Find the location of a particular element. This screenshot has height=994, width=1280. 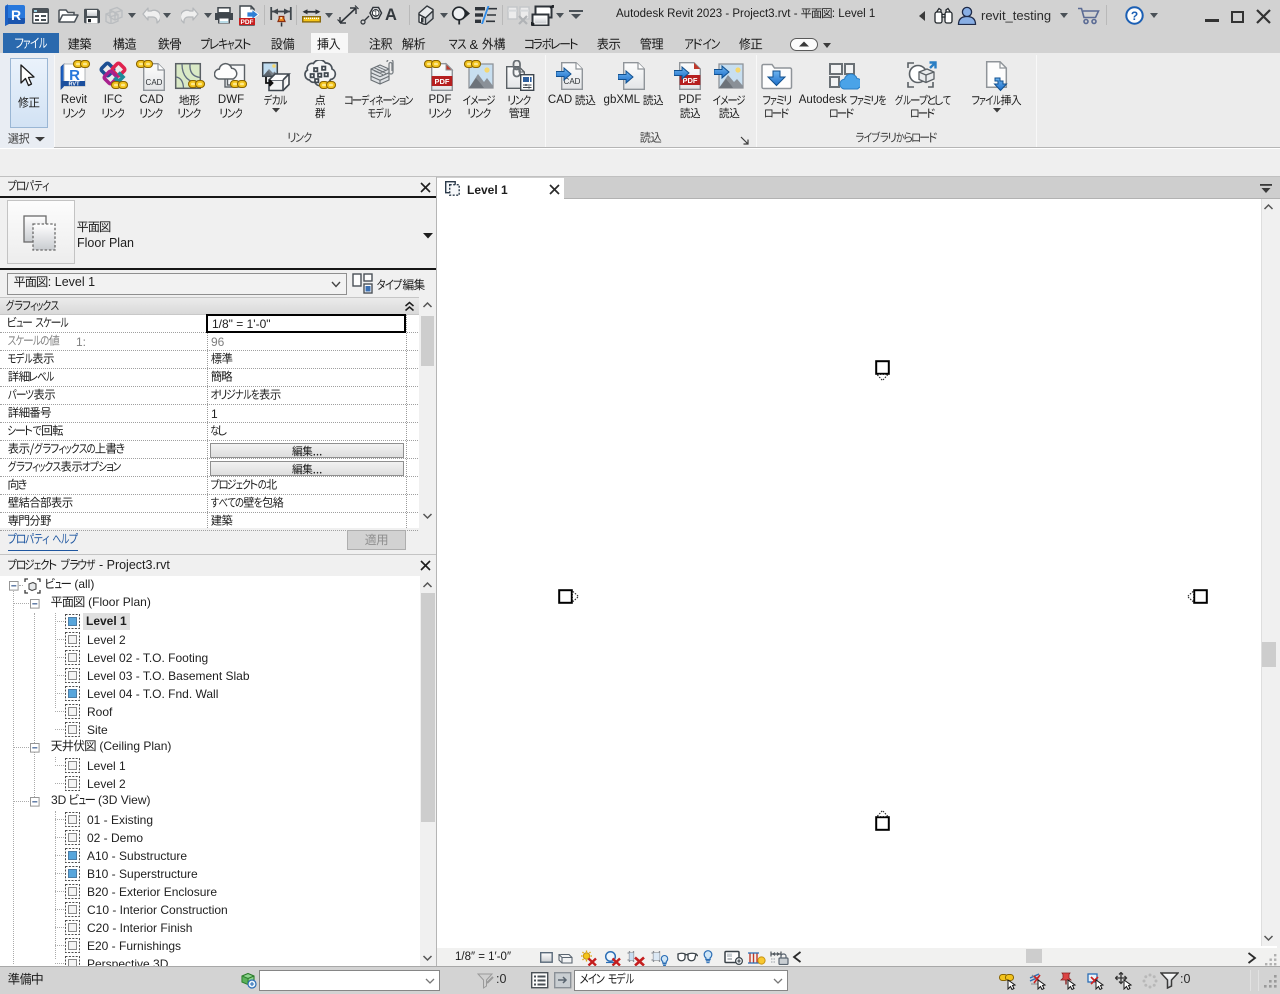

svg-text: R is located at coordinates (16, 15).